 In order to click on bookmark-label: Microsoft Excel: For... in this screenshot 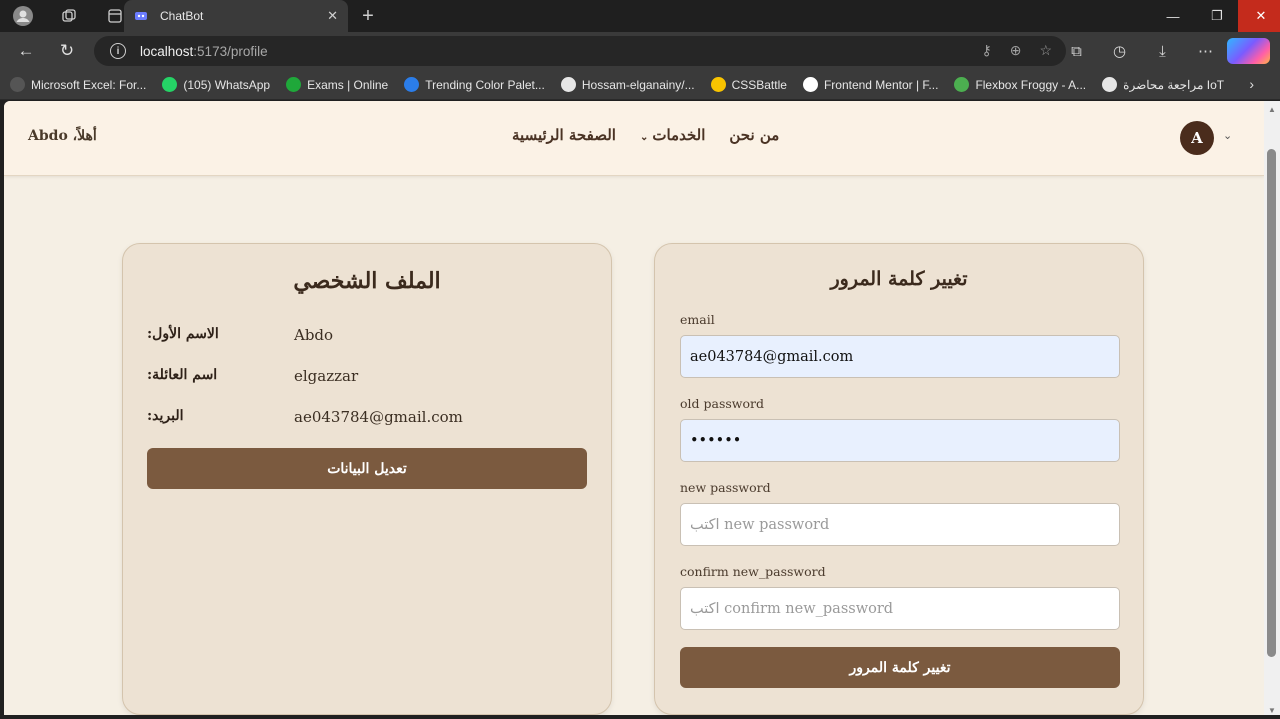, I will do `click(89, 84)`.